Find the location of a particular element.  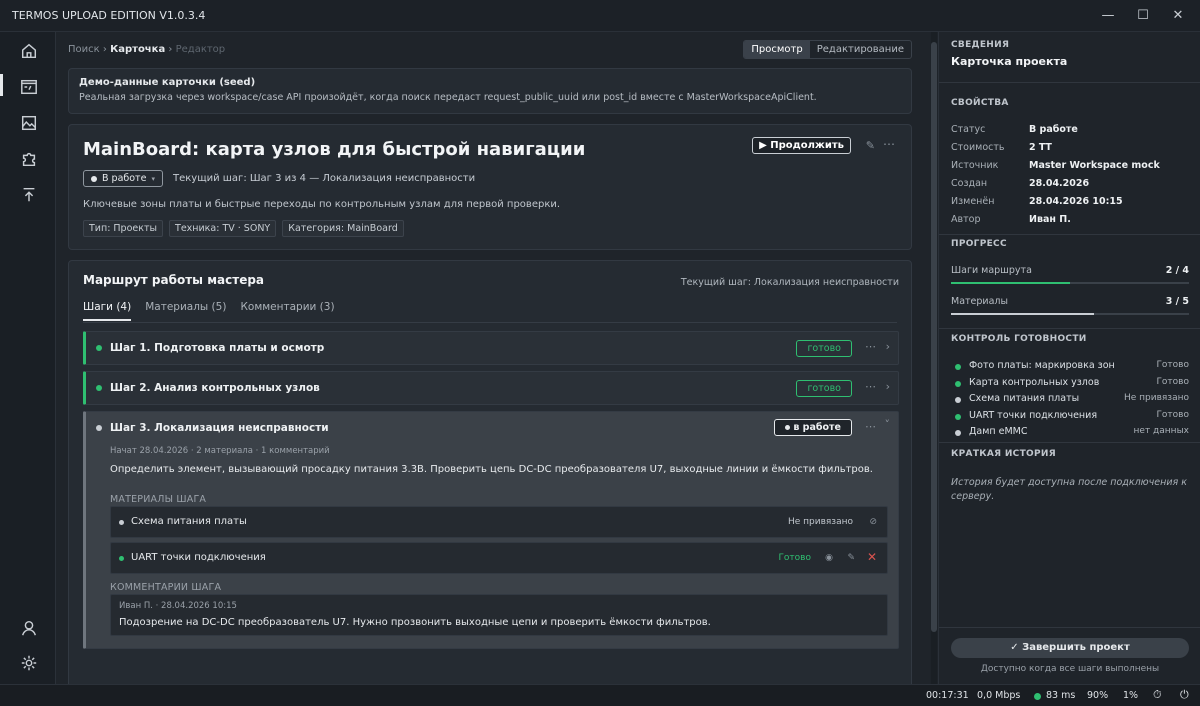

puzzle-icon is located at coordinates (29, 159).